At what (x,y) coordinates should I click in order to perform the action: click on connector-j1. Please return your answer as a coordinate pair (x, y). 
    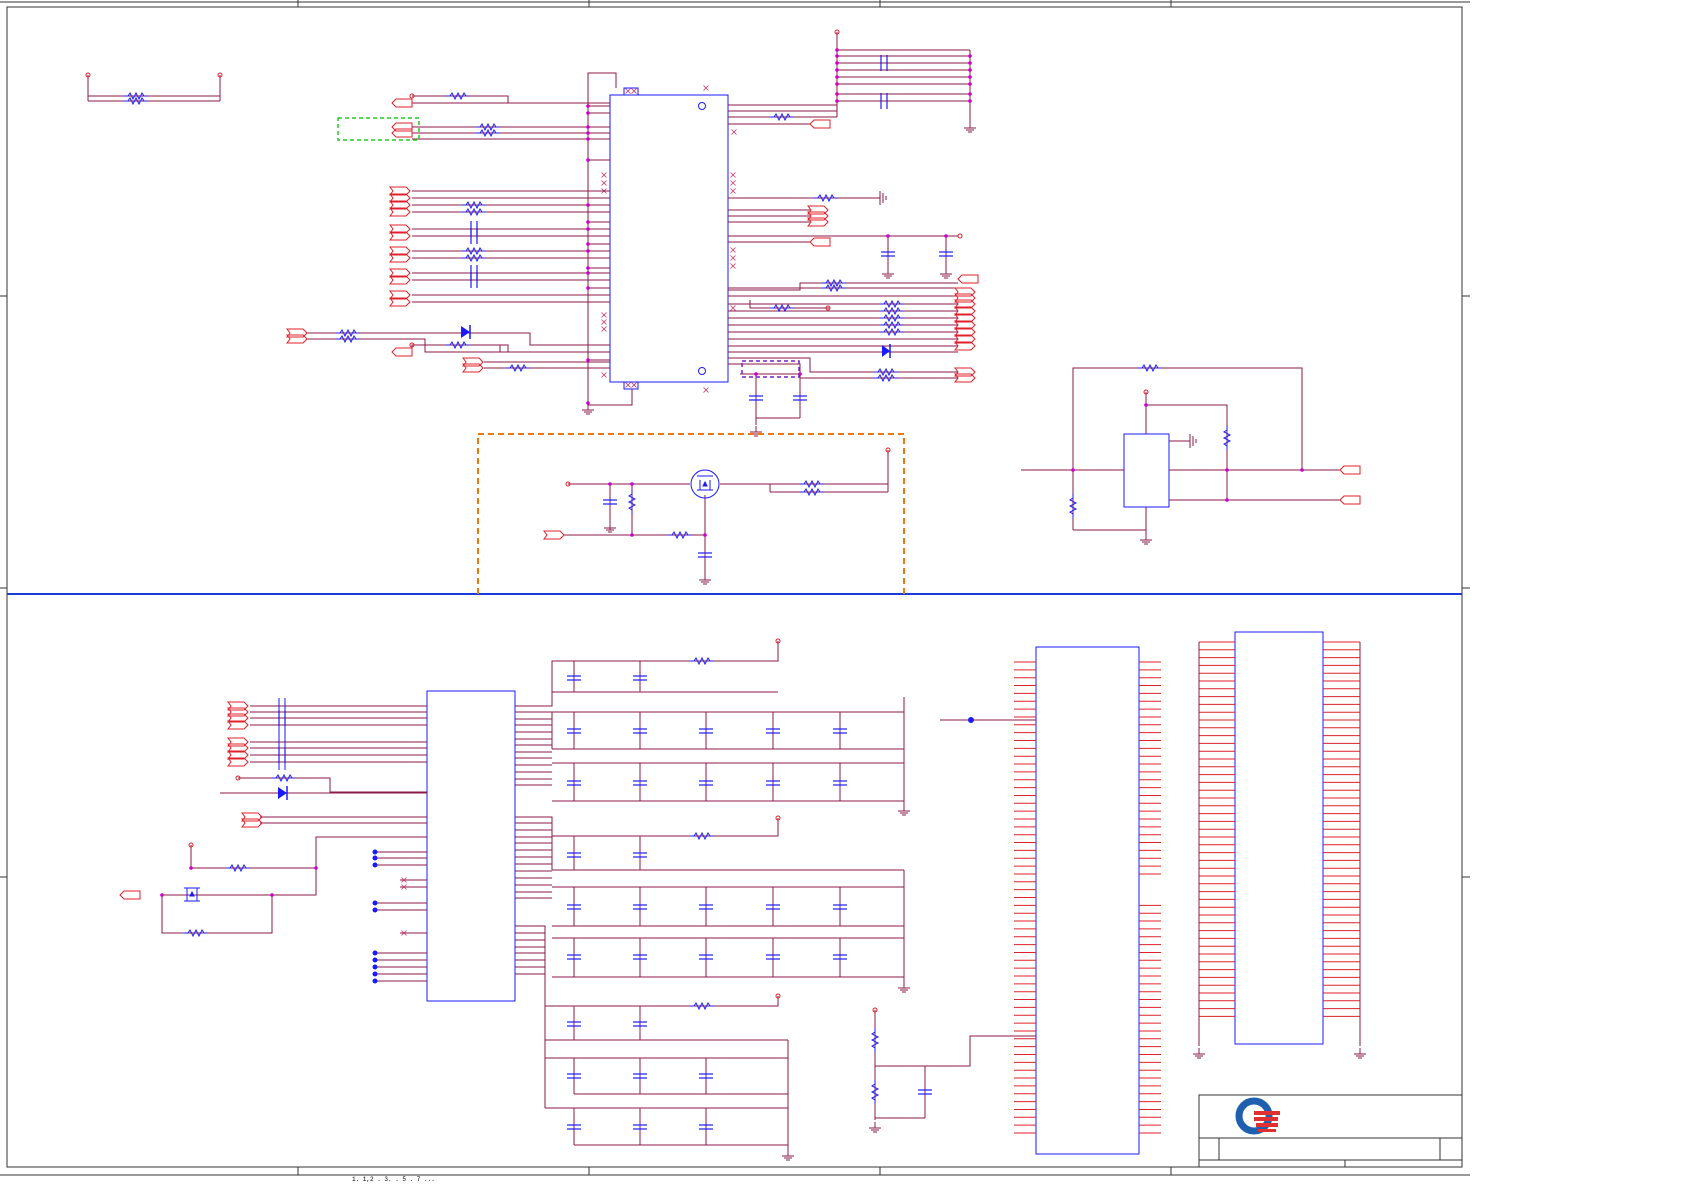
    Looking at the image, I should click on (1087, 900).